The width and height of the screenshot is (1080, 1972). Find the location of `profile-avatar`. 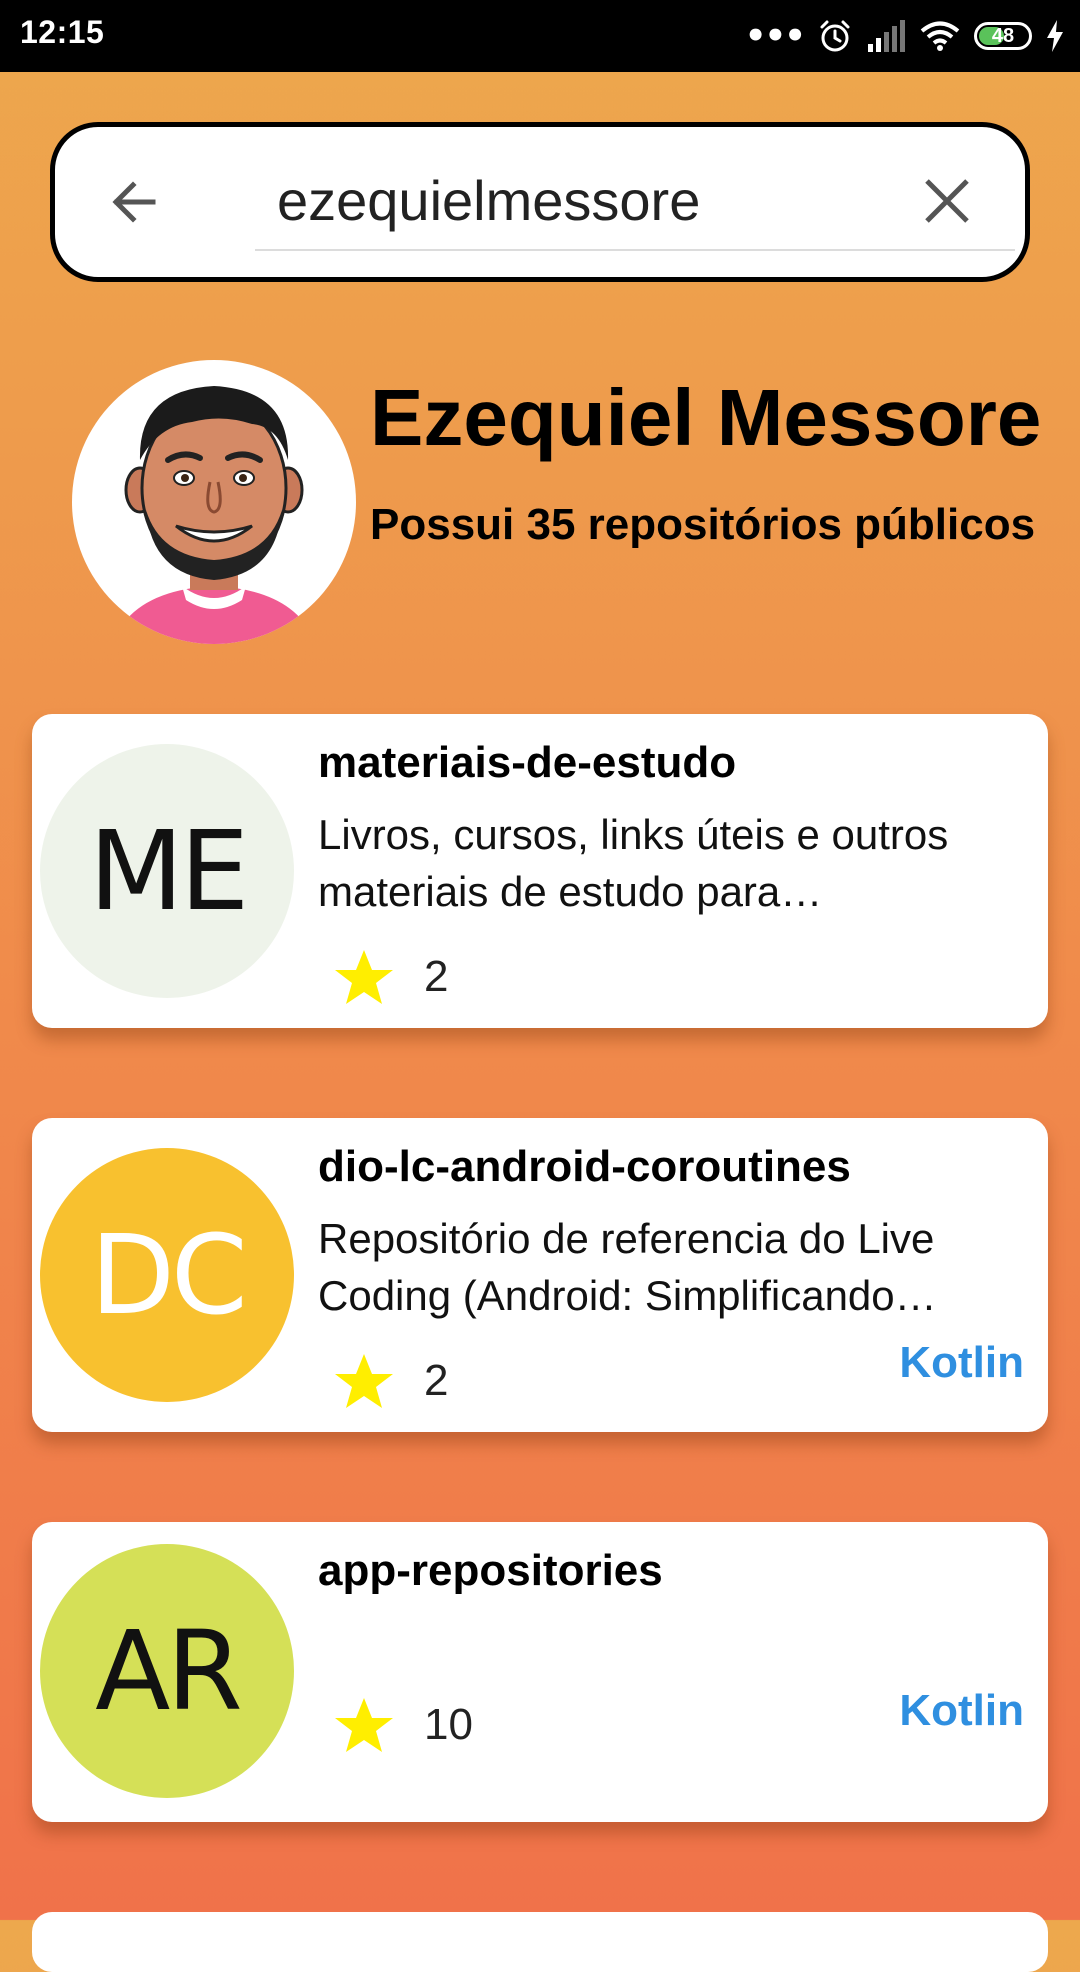

profile-avatar is located at coordinates (214, 502).